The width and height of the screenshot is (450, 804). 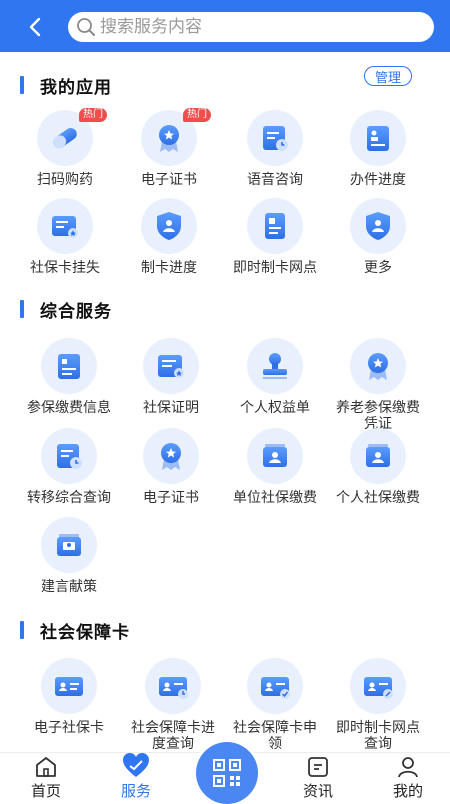 What do you see at coordinates (169, 268) in the screenshot?
I see `app-label: 制卡进度` at bounding box center [169, 268].